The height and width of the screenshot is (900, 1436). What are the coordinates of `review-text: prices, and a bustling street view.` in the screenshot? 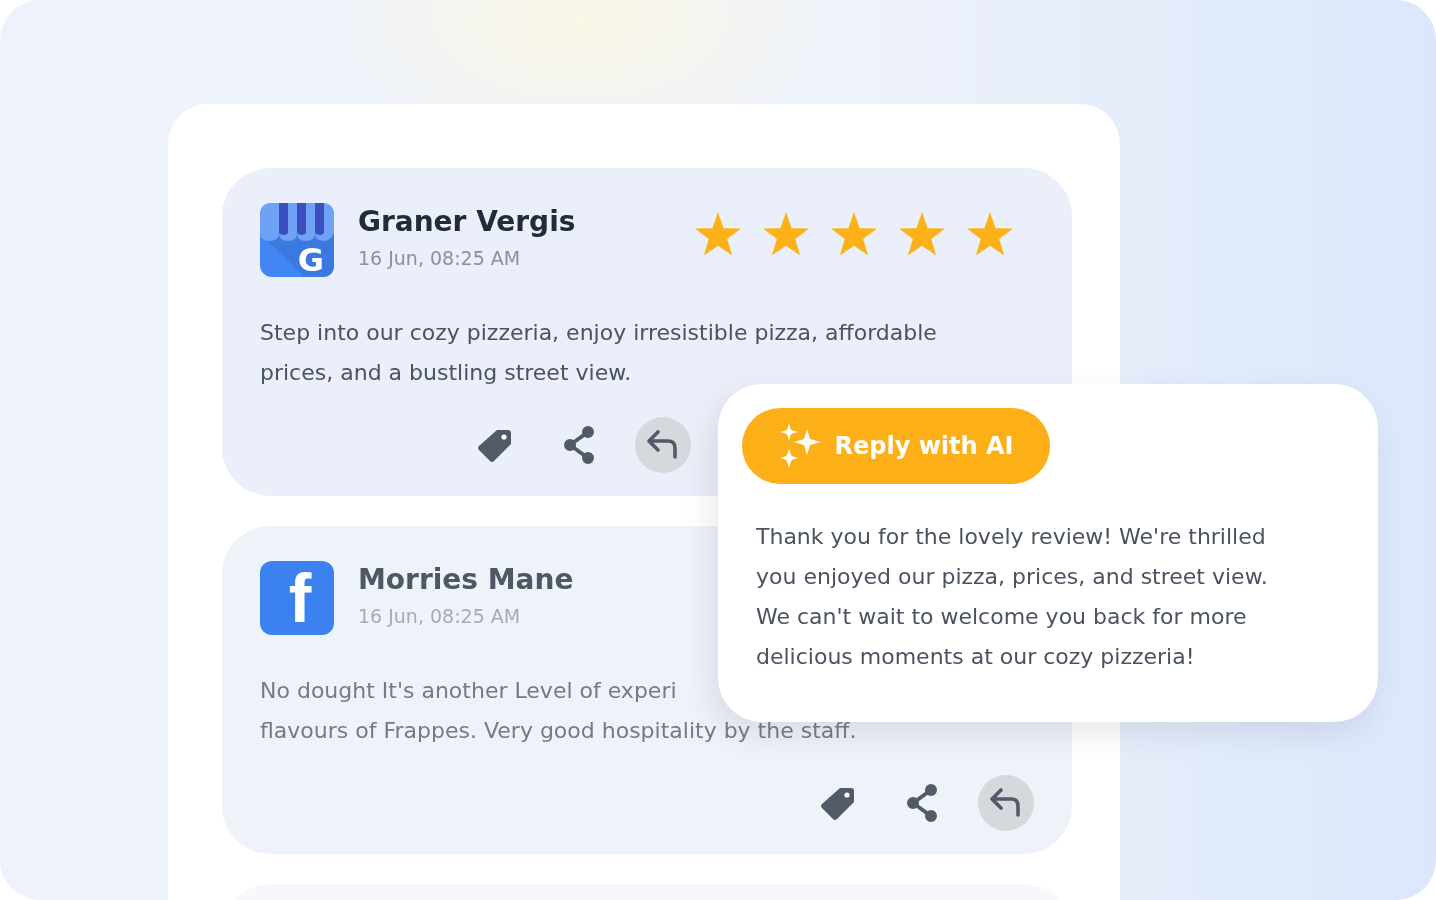 It's located at (446, 373).